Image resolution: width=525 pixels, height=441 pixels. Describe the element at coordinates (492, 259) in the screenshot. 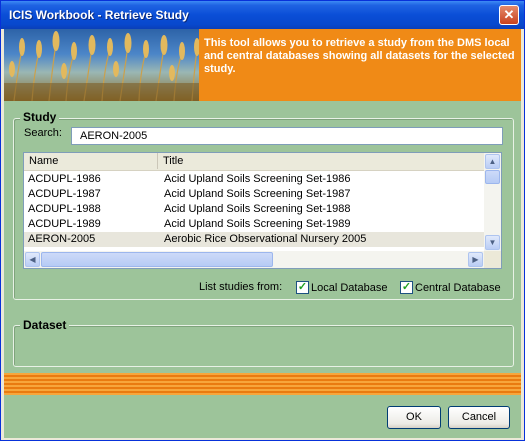

I see `scrollbar-corner` at that location.